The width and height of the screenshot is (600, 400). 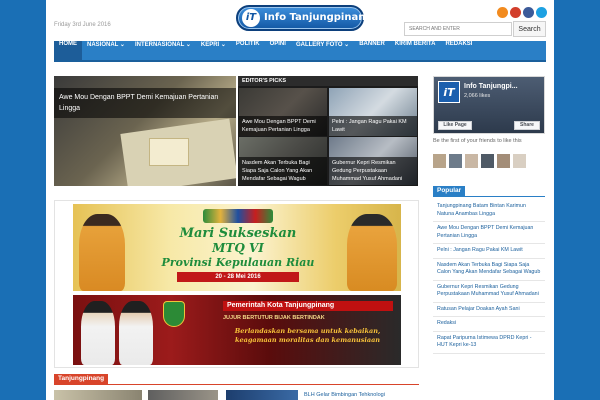 I want to click on nav-label: INTERNASIONAL, so click(x=159, y=45).